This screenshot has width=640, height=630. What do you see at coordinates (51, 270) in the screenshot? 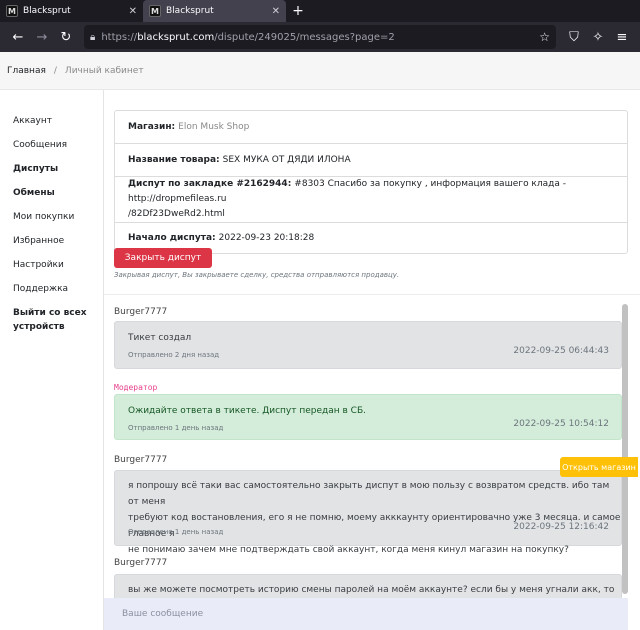
I see `sidebar-item-settings: Настройки` at bounding box center [51, 270].